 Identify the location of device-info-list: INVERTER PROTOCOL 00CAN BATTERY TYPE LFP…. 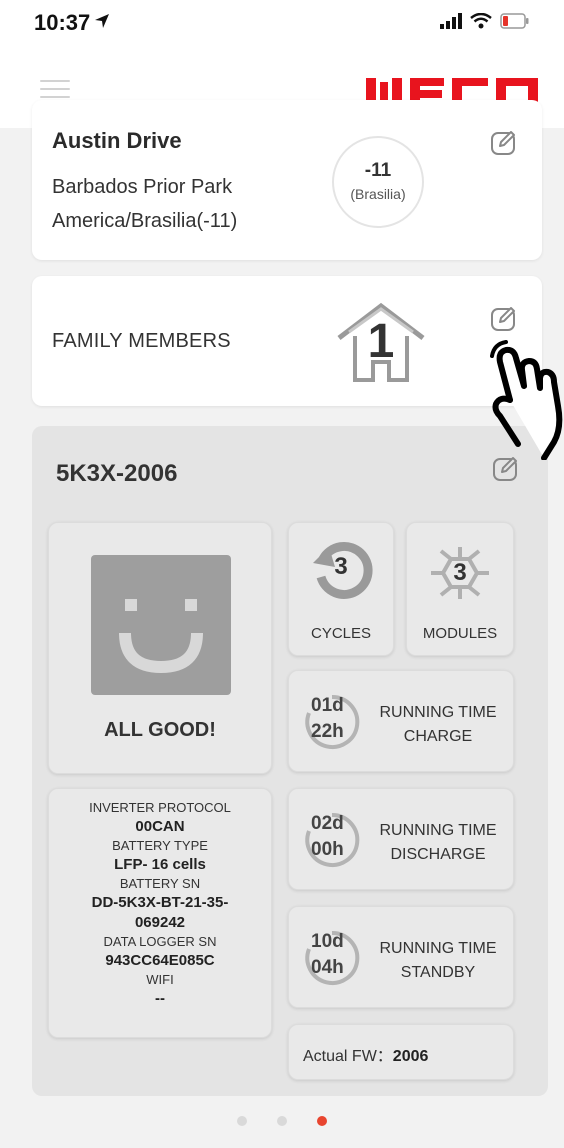
(160, 904).